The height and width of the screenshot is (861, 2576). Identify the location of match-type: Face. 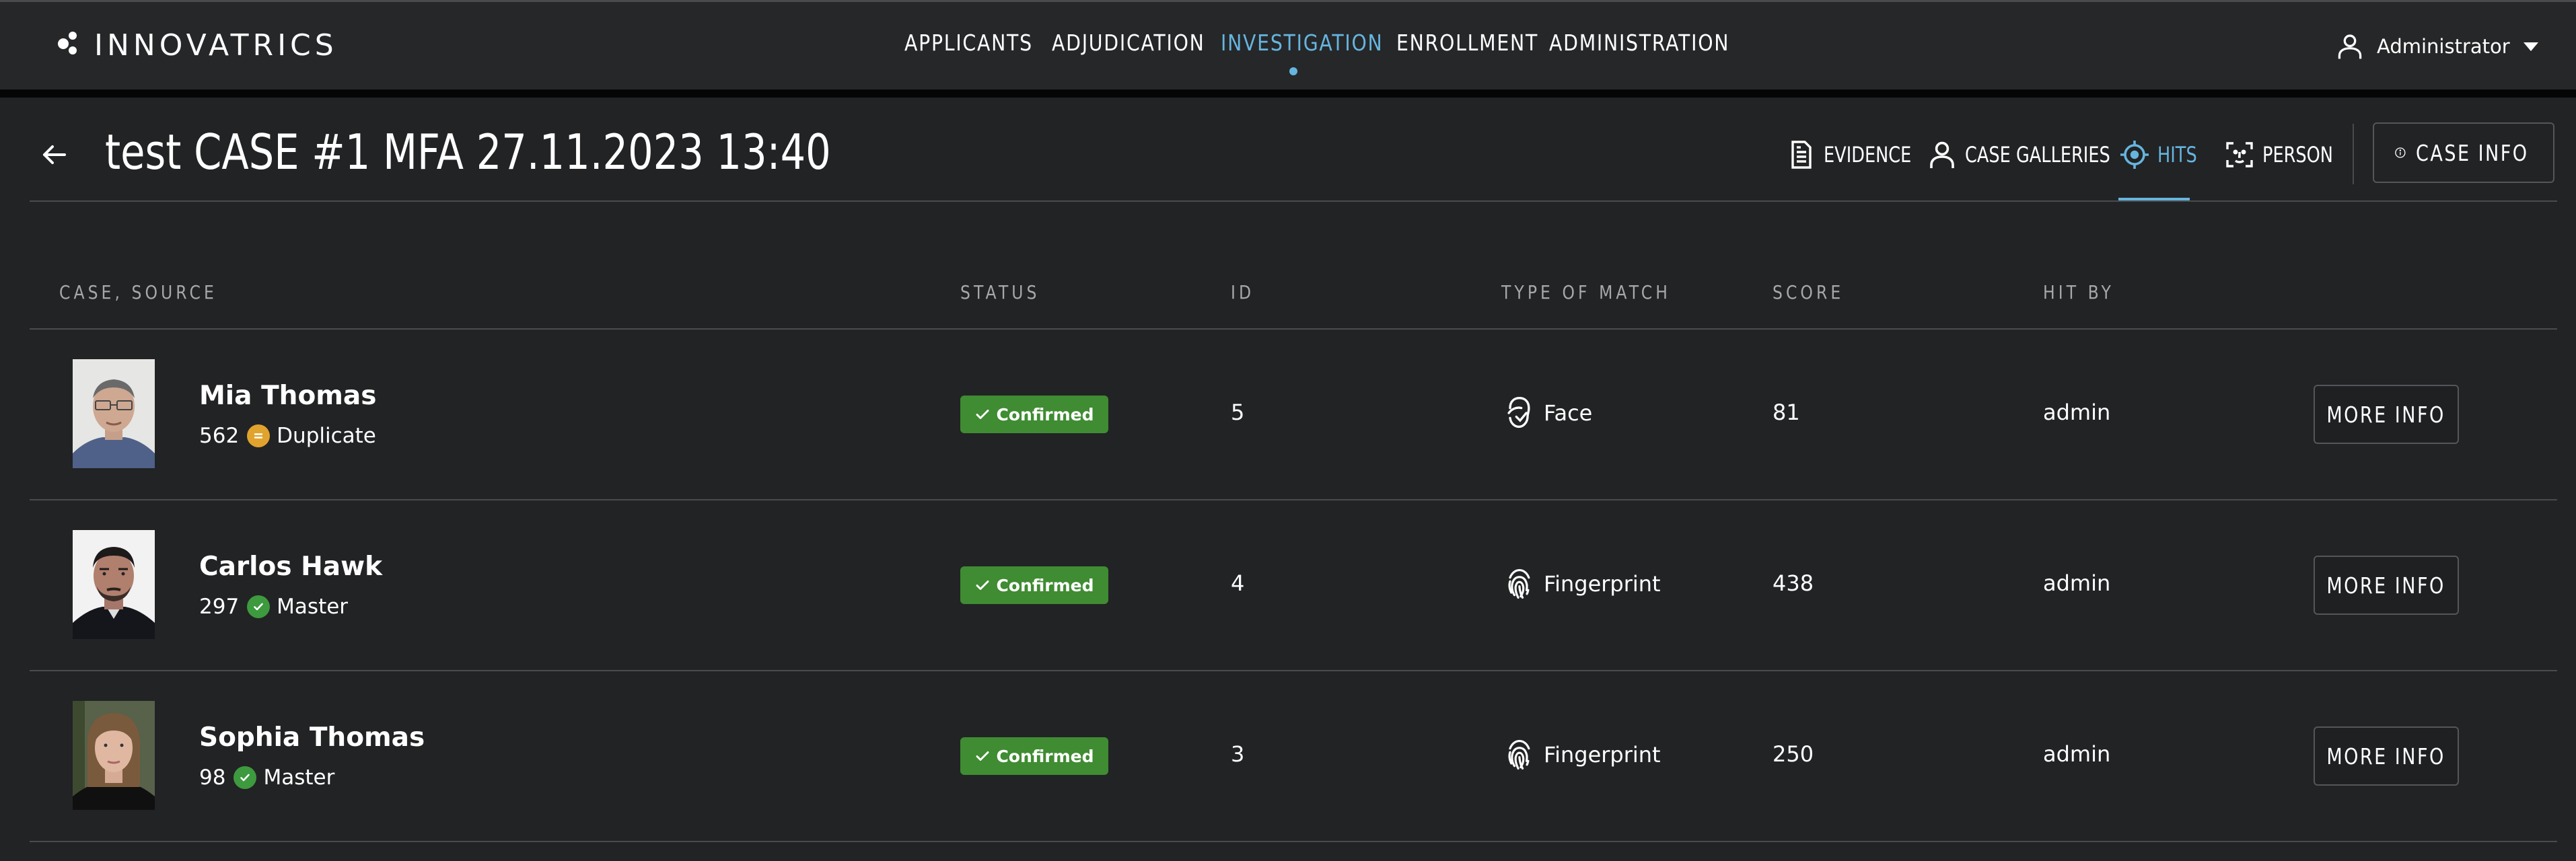
(1547, 413).